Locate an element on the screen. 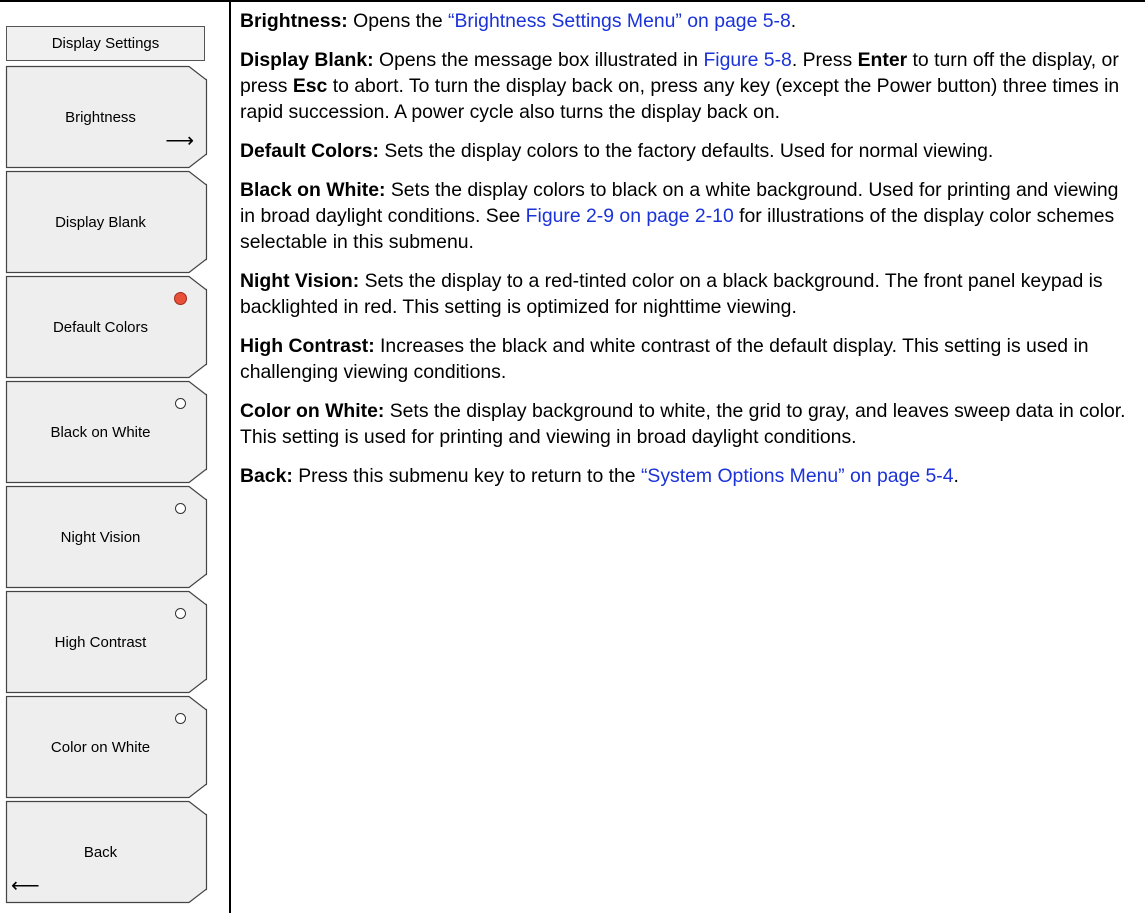  term: Night Vision: is located at coordinates (300, 281).